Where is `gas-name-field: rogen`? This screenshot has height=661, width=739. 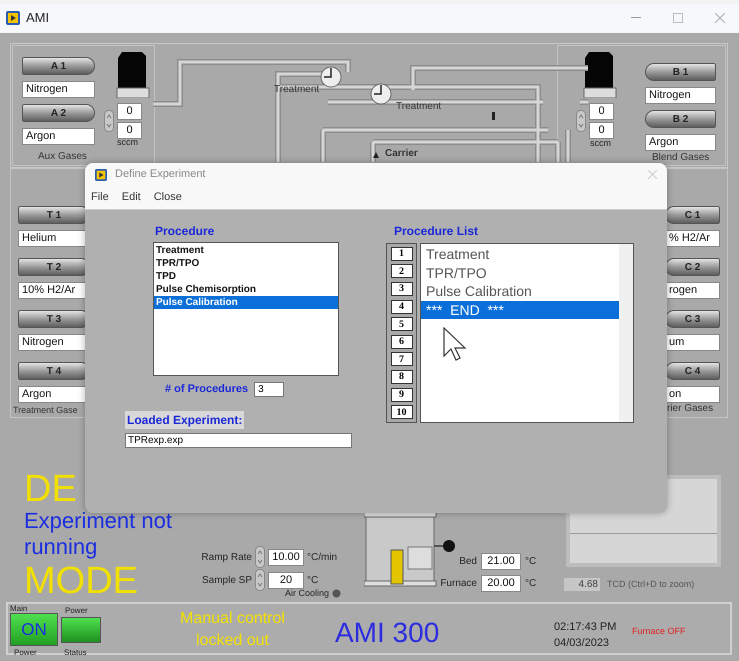 gas-name-field: rogen is located at coordinates (692, 290).